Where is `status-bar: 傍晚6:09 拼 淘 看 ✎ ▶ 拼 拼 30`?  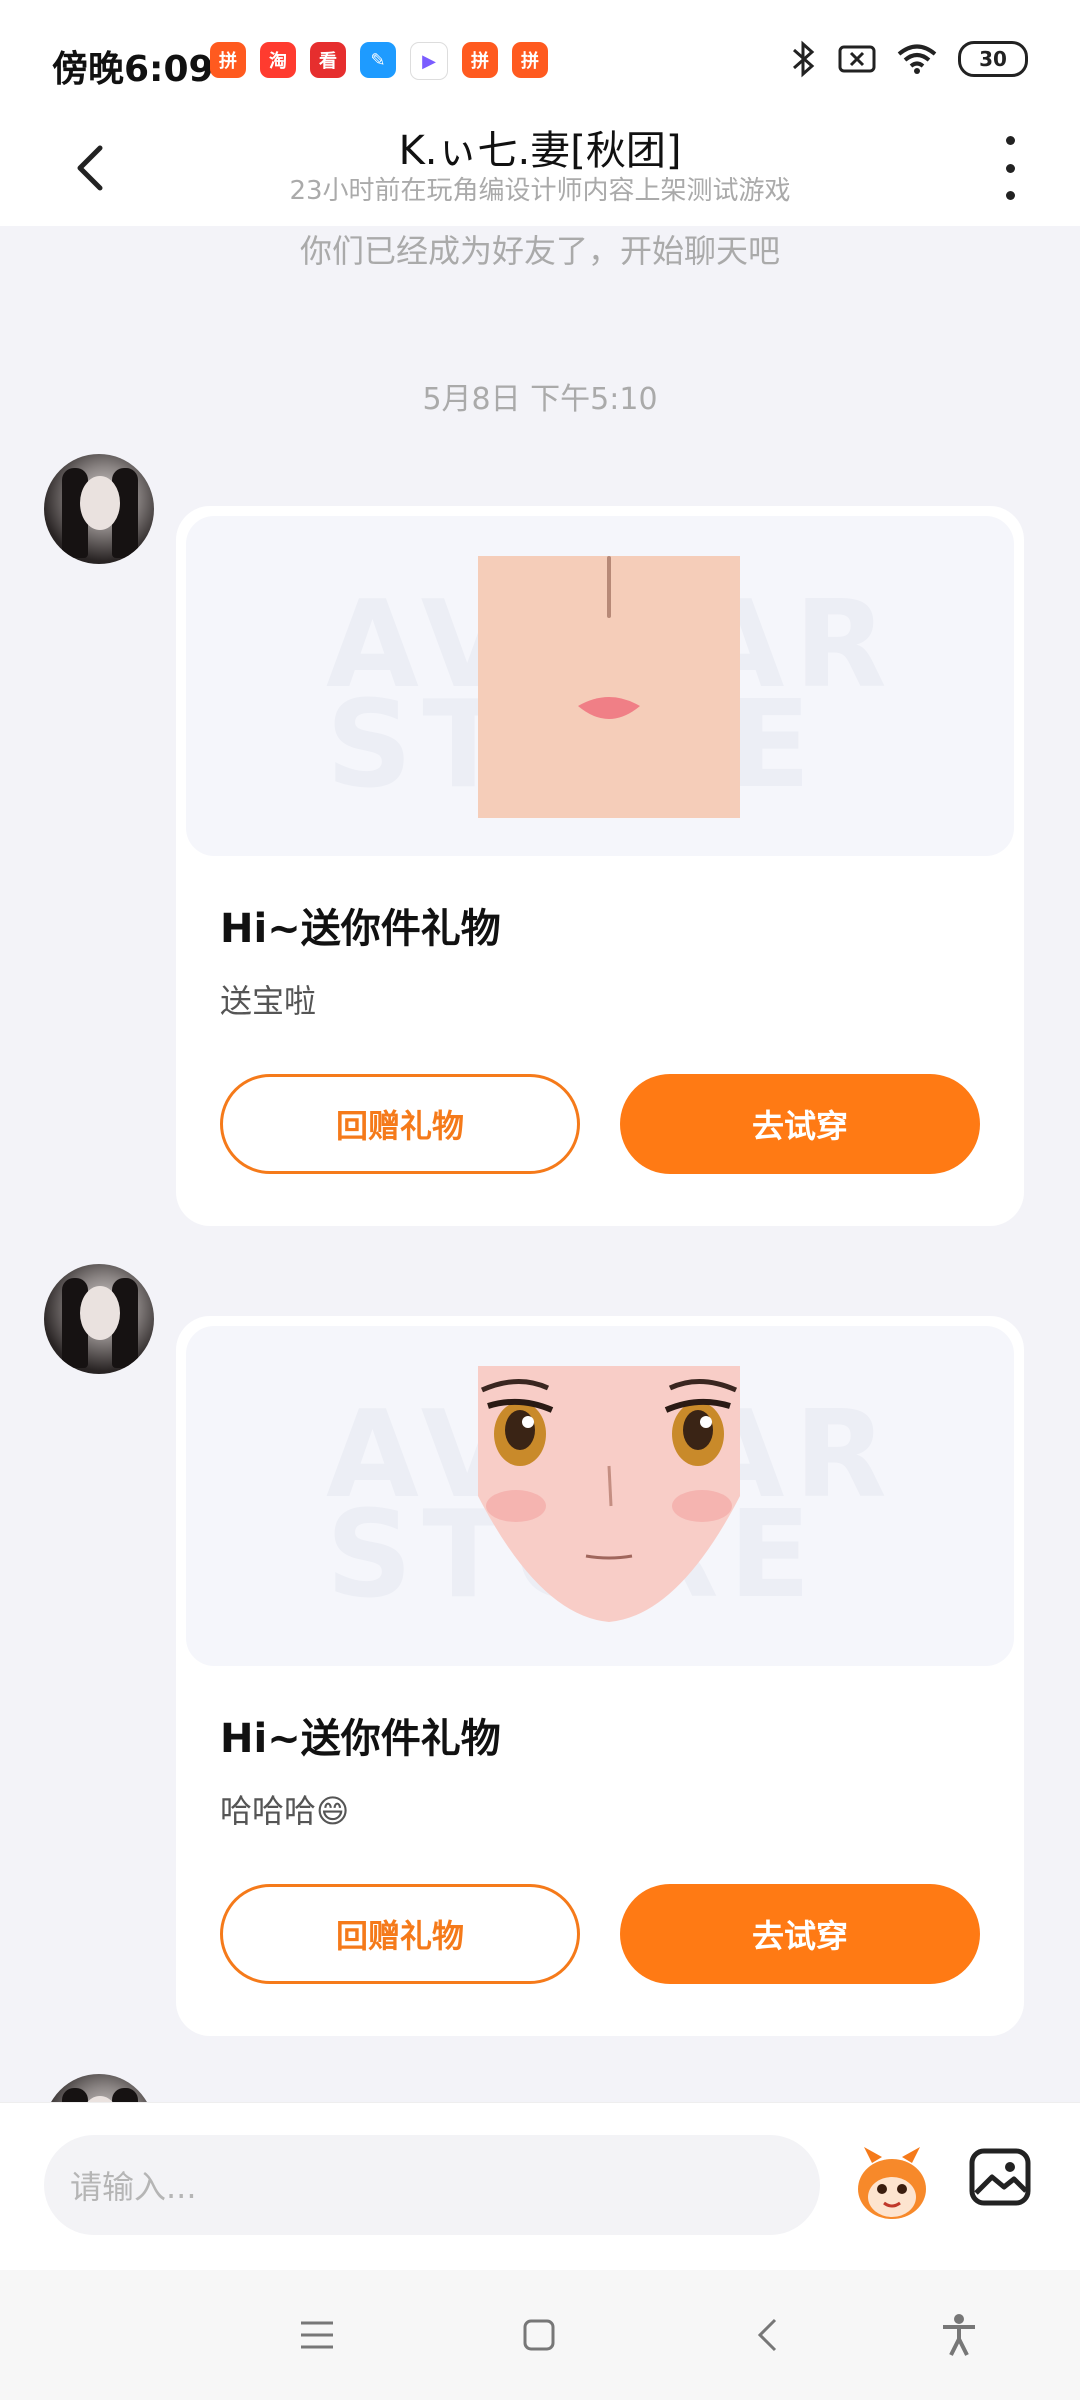 status-bar: 傍晚6:09 拼 淘 看 ✎ ▶ 拼 拼 30 is located at coordinates (540, 55).